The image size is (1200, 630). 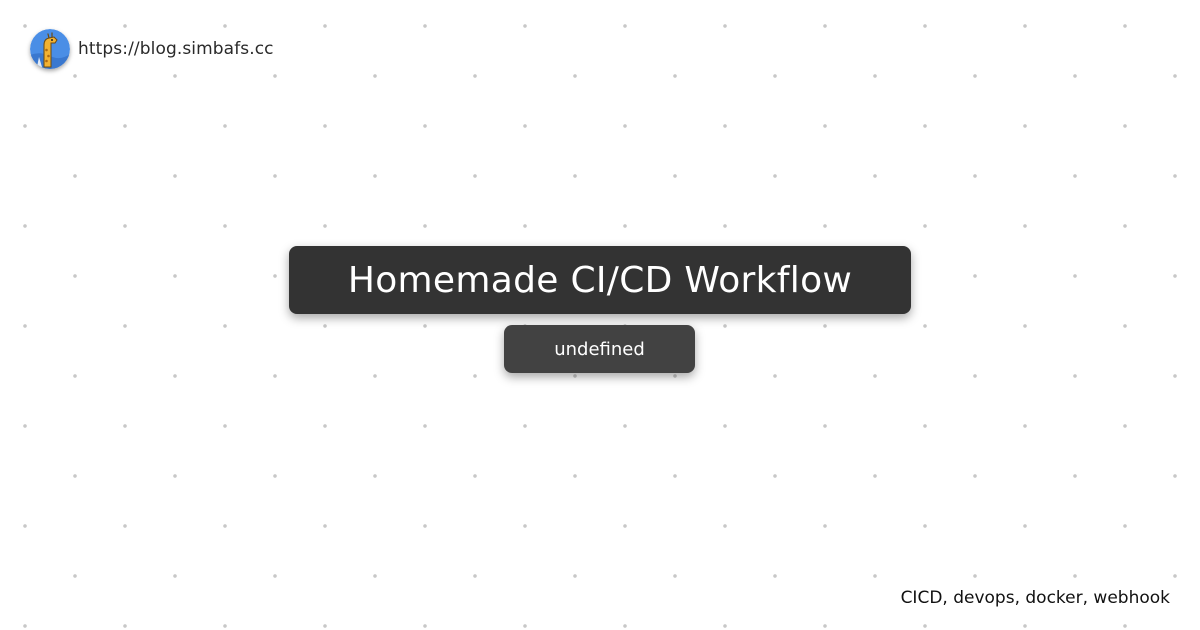 I want to click on subtitle-card: undefined, so click(x=599, y=349).